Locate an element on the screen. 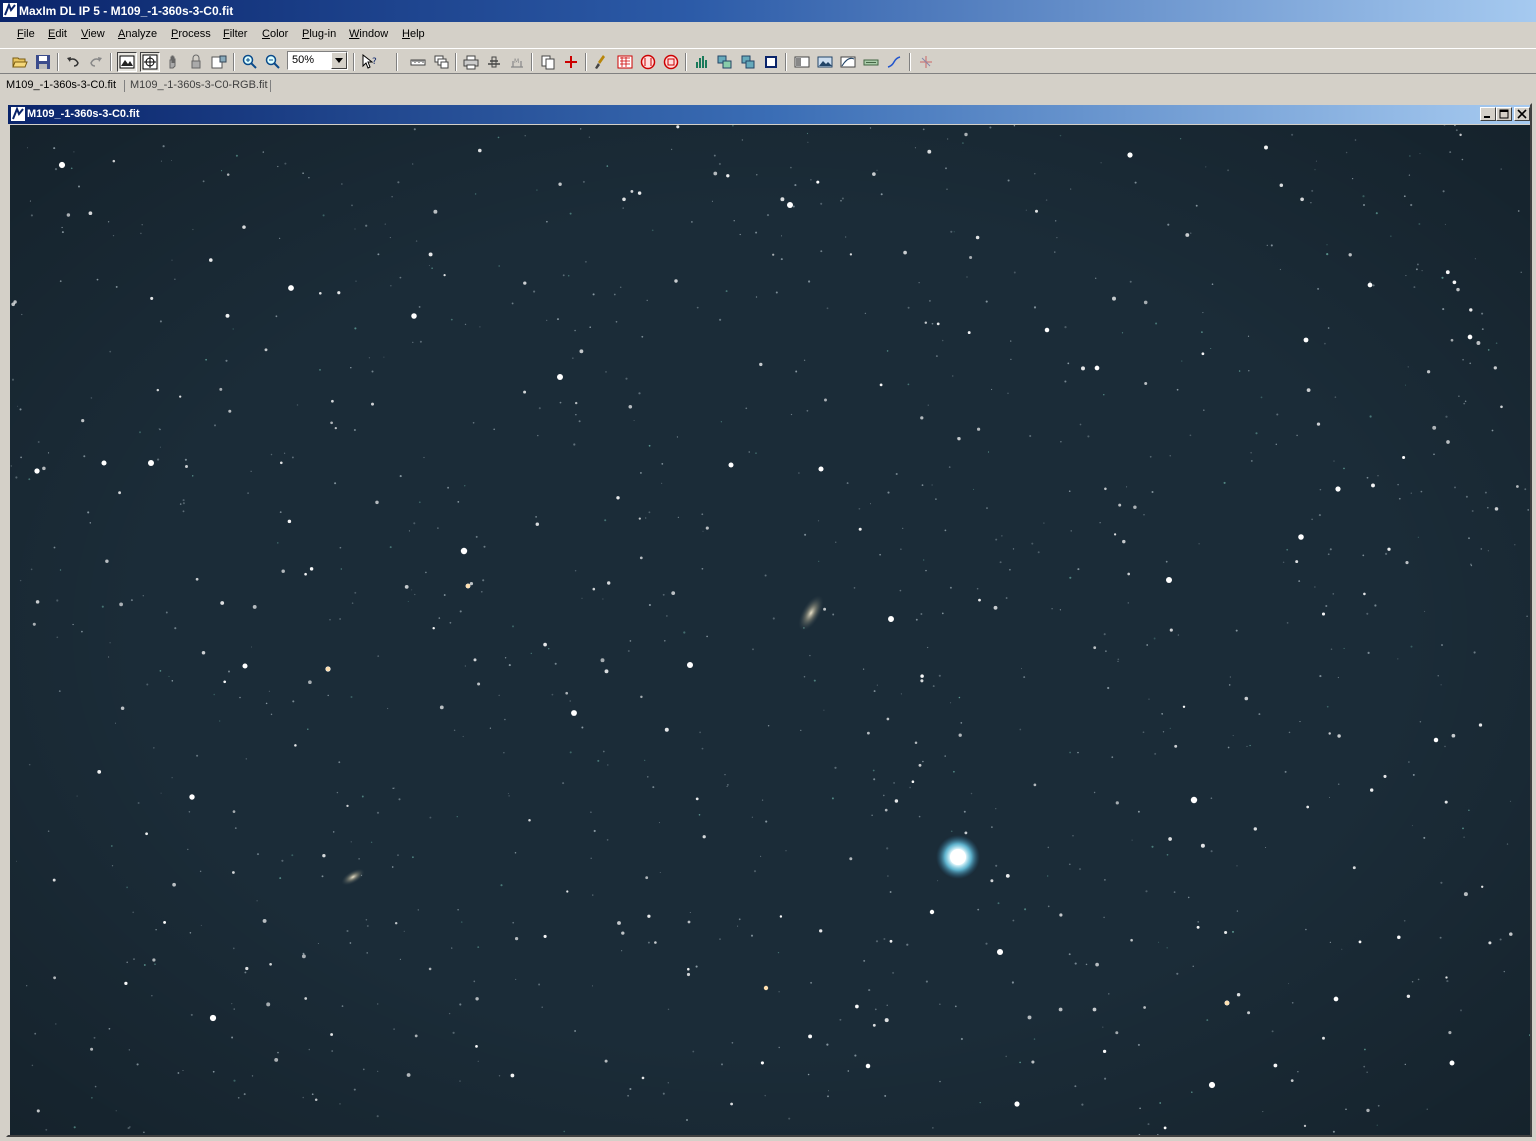 This screenshot has height=1141, width=1536. app-titlebar: MaxIm DL IP 5 - M109_-1-360s-3-C0.fit is located at coordinates (768, 11).